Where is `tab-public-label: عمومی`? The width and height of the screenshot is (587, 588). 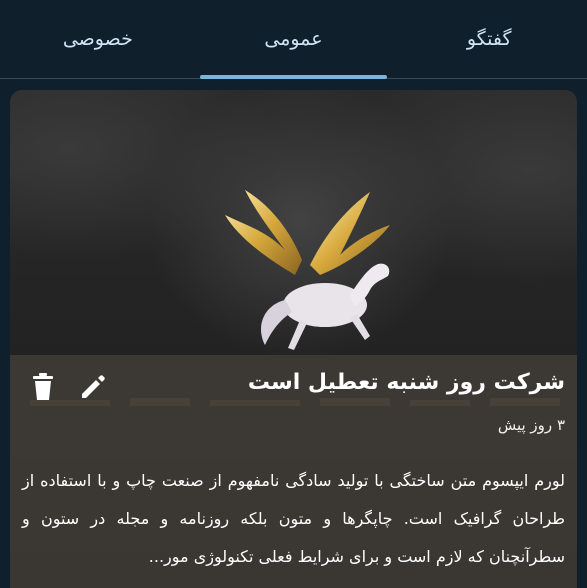
tab-public-label: عمومی is located at coordinates (293, 39).